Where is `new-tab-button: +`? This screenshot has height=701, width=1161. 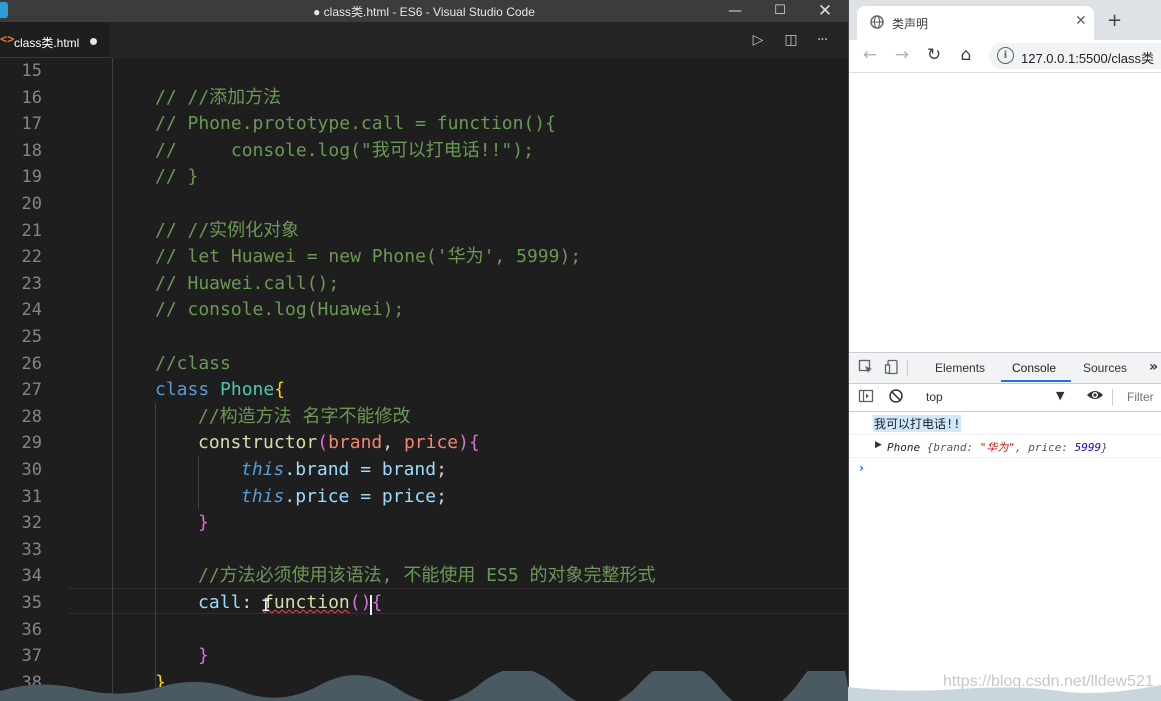
new-tab-button: + is located at coordinates (1114, 20).